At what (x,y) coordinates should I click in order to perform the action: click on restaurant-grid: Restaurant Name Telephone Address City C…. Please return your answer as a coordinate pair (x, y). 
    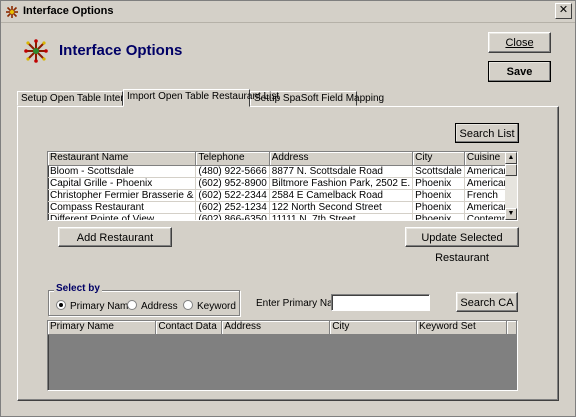
    Looking at the image, I should click on (282, 186).